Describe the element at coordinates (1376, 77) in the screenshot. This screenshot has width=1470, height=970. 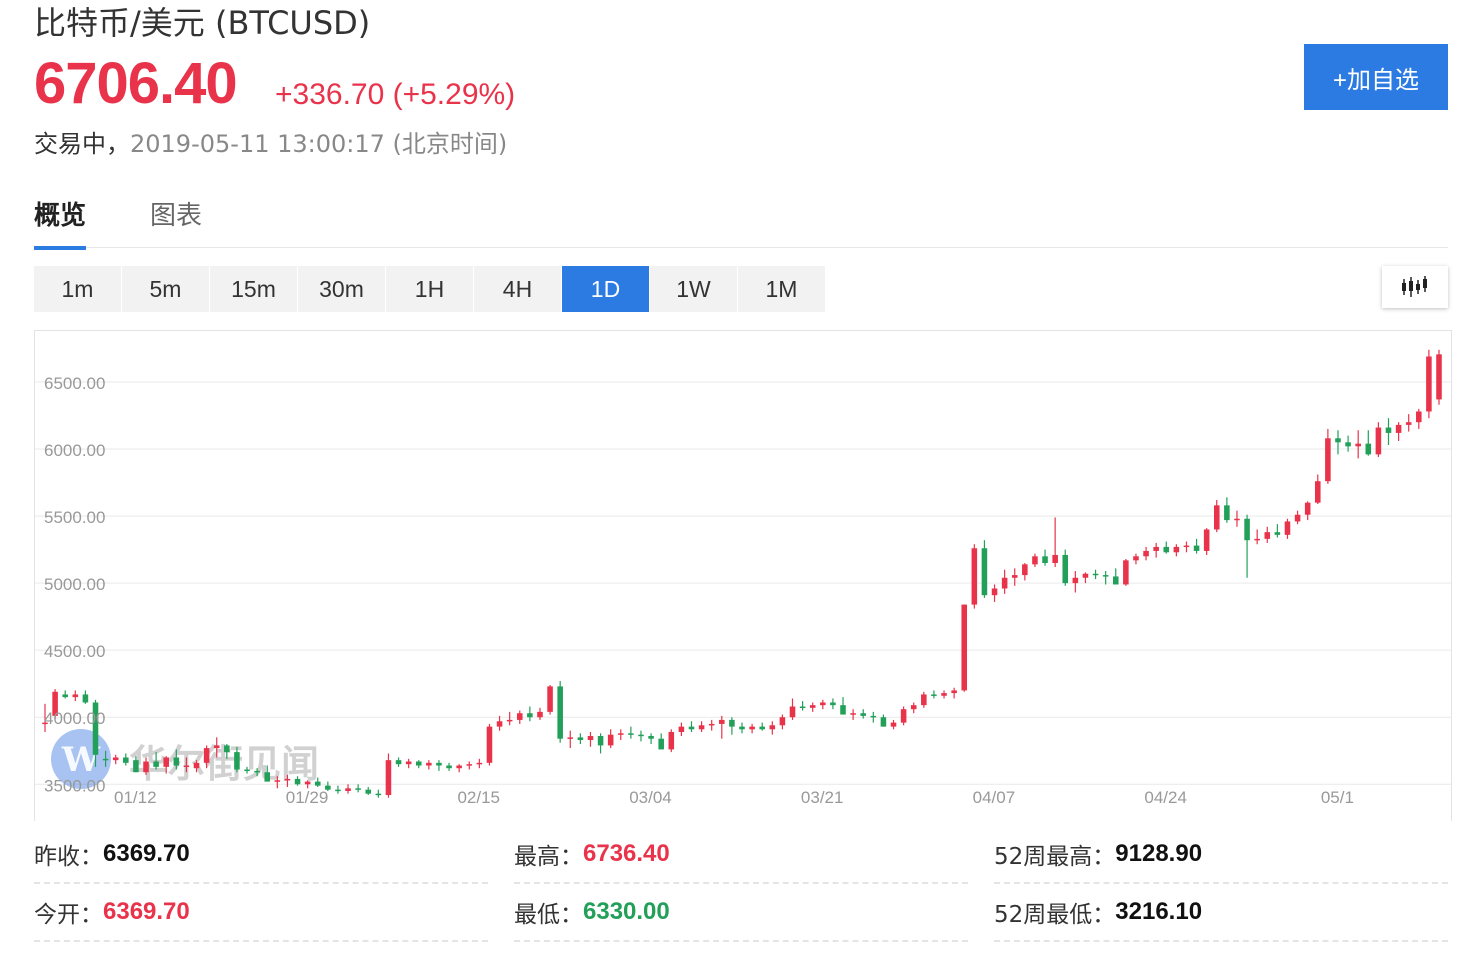
I see `add-watchlist-button: +加自选` at that location.